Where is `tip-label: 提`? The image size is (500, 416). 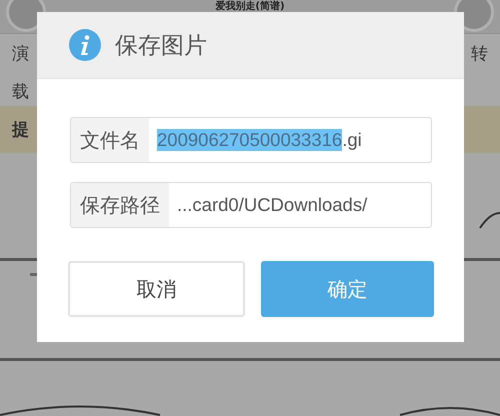 tip-label: 提 is located at coordinates (20, 130).